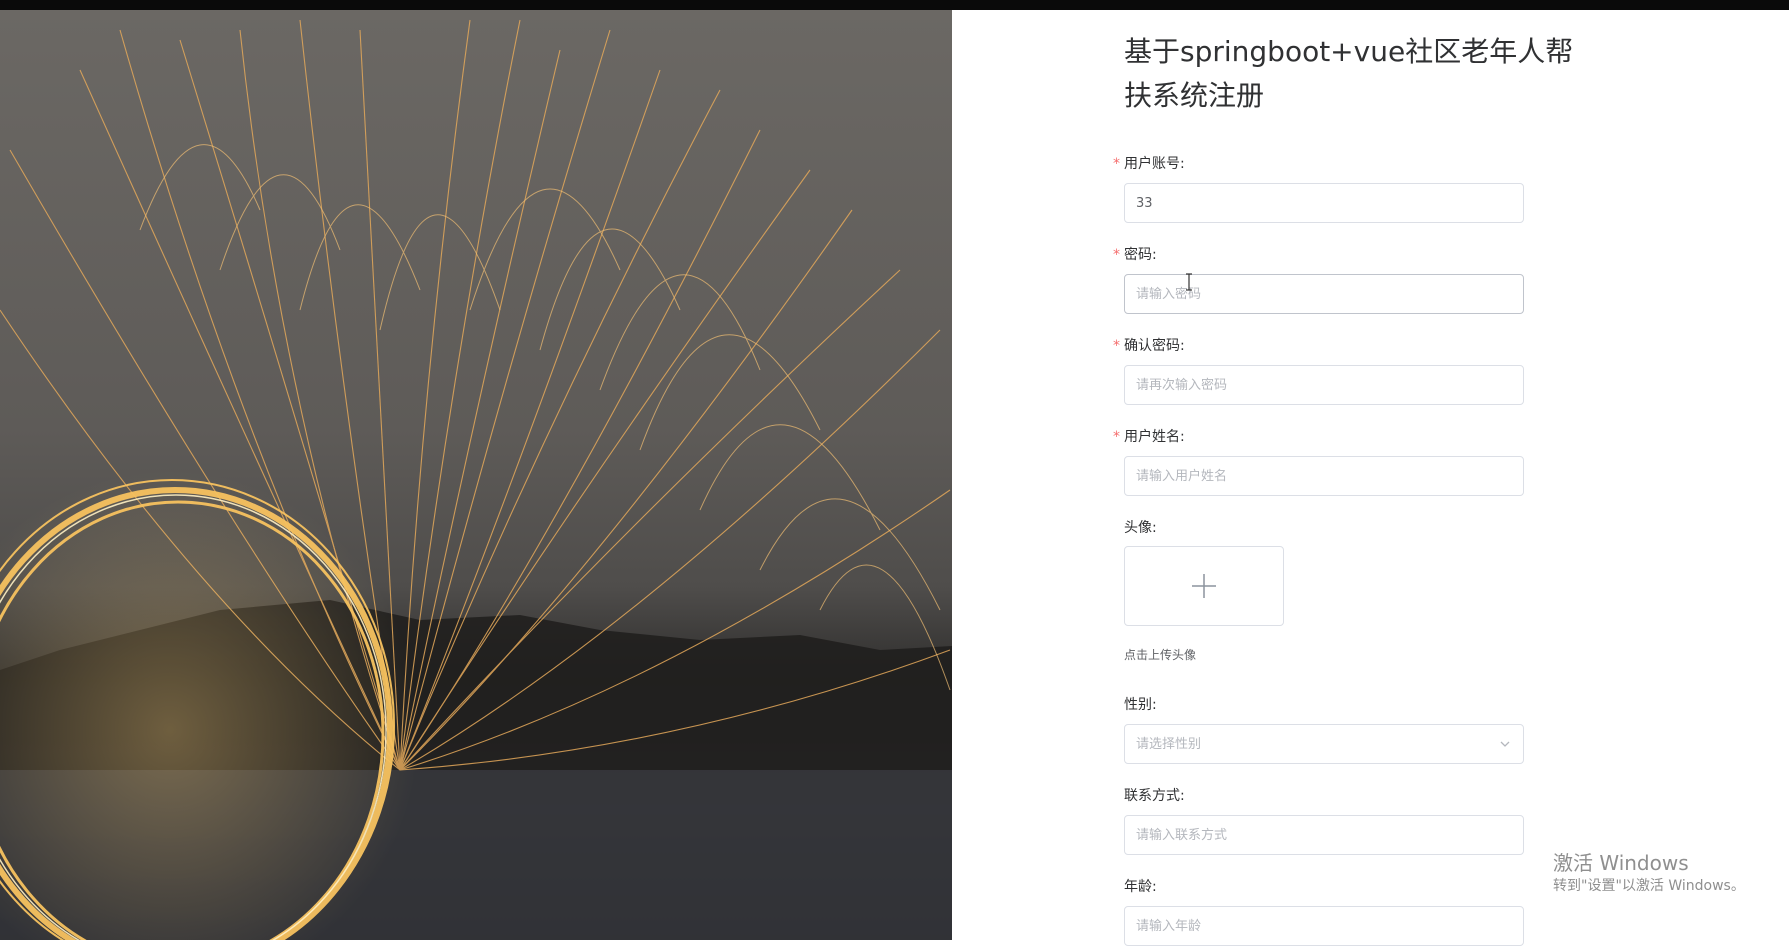 This screenshot has width=1789, height=946. I want to click on confirm-password-input, so click(1315, 385).